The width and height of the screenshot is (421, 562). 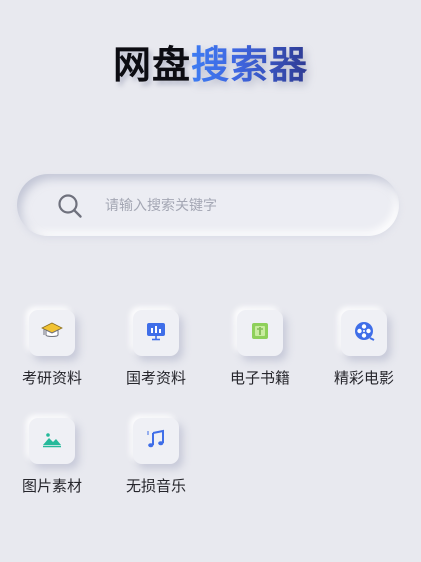 What do you see at coordinates (51, 486) in the screenshot?
I see `category-label: 图片素材` at bounding box center [51, 486].